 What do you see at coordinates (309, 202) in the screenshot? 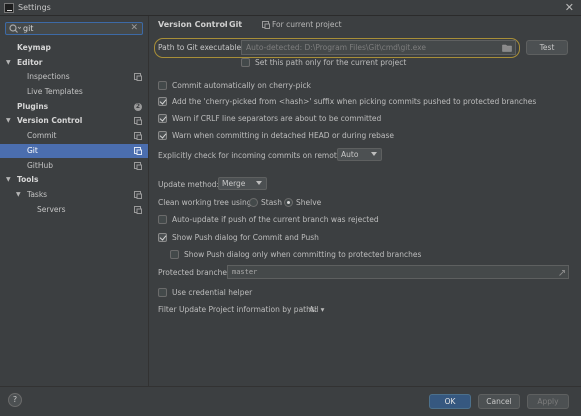
I see `shelve-label: Shelve` at bounding box center [309, 202].